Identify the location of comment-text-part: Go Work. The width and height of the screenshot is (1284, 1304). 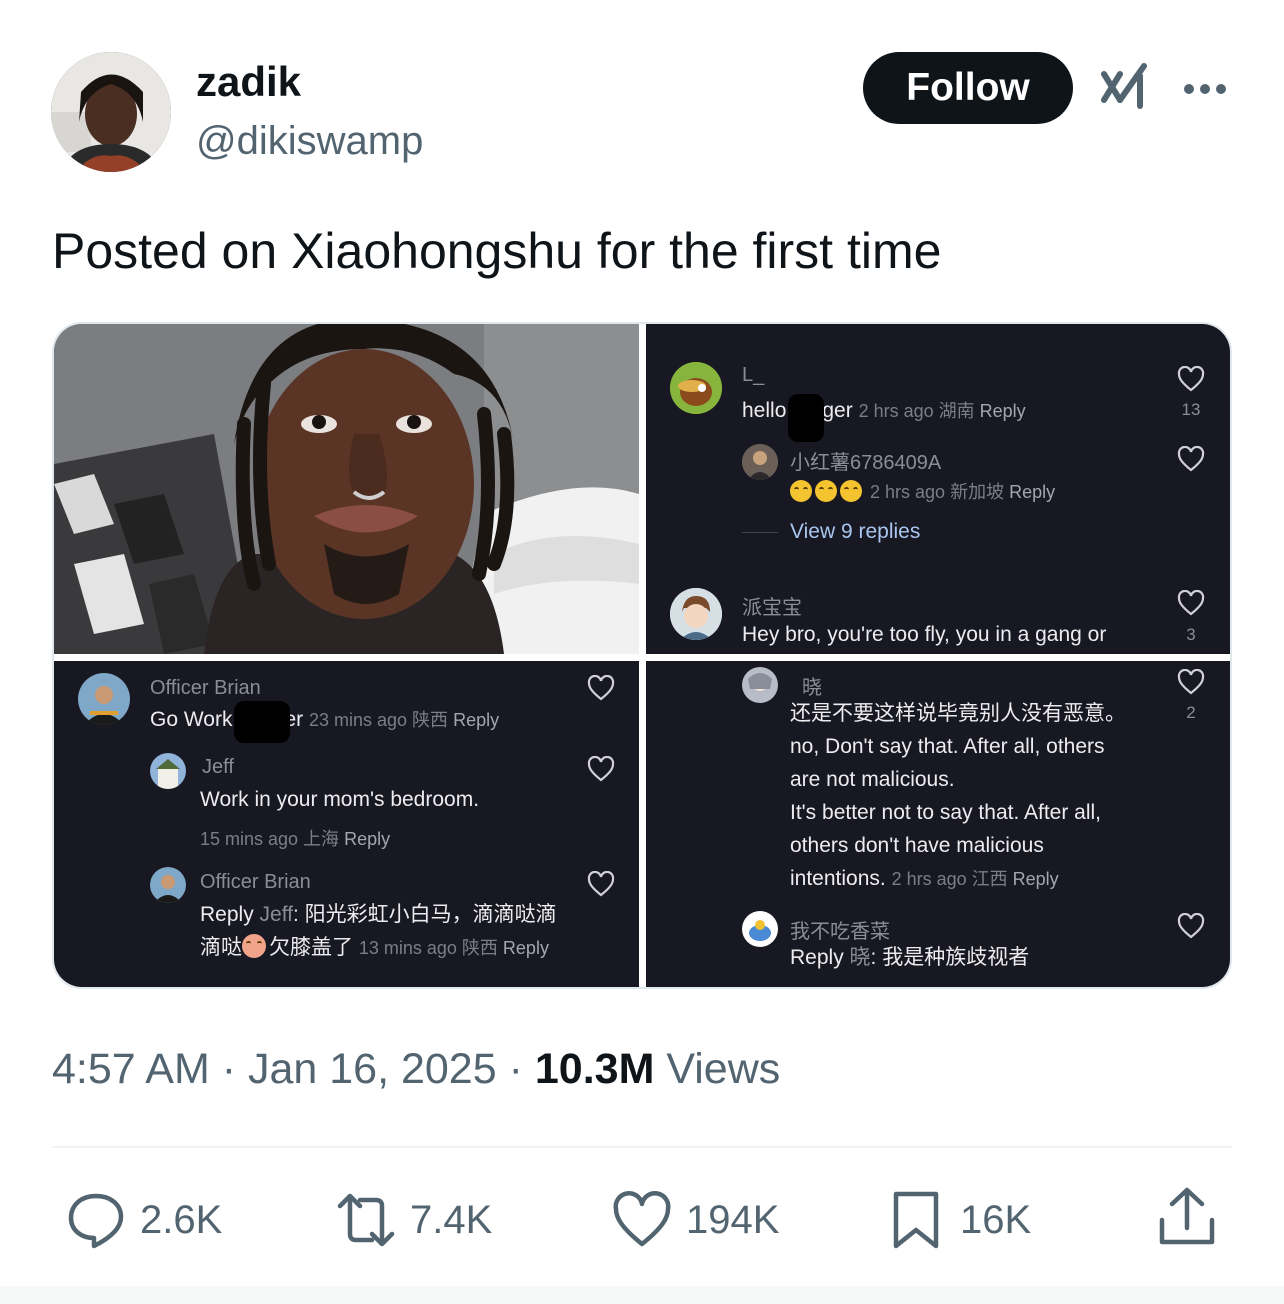
(191, 719).